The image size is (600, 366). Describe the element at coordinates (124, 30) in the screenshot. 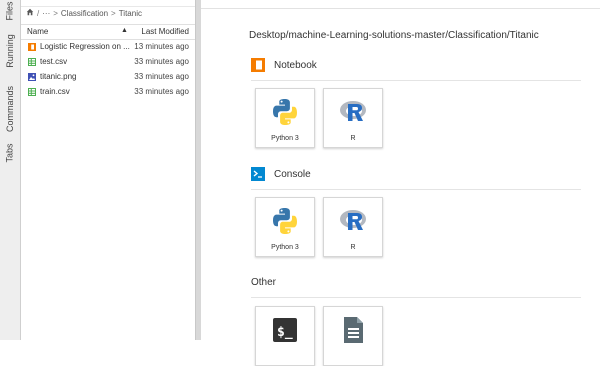

I see `sort-ascending-icon: ▲` at that location.